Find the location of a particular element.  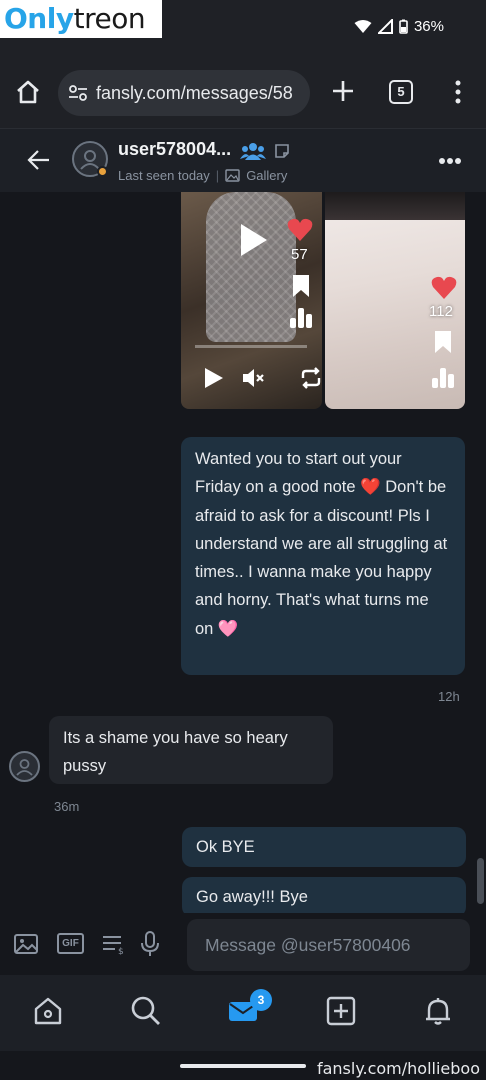

like-count: 112 is located at coordinates (441, 311).